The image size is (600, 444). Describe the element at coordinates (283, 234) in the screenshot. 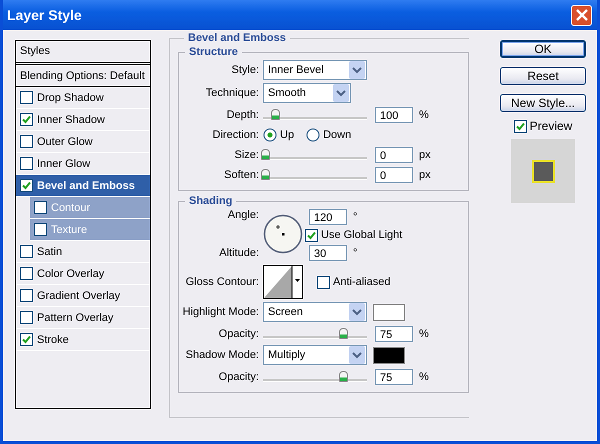

I see `angle-dial` at that location.